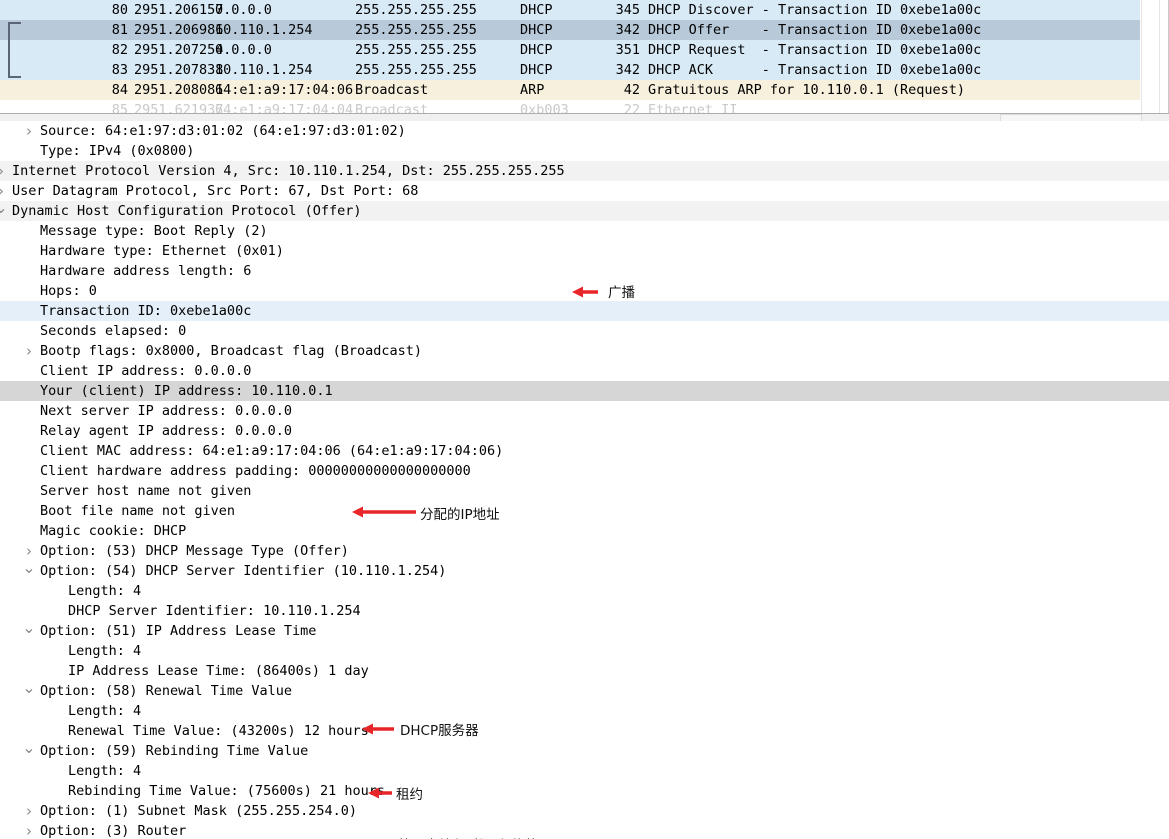 Image resolution: width=1169 pixels, height=839 pixels. What do you see at coordinates (806, 90) in the screenshot?
I see `packet-info-cell: Gratuitous ARP for 10.110.0.1 (Request)` at bounding box center [806, 90].